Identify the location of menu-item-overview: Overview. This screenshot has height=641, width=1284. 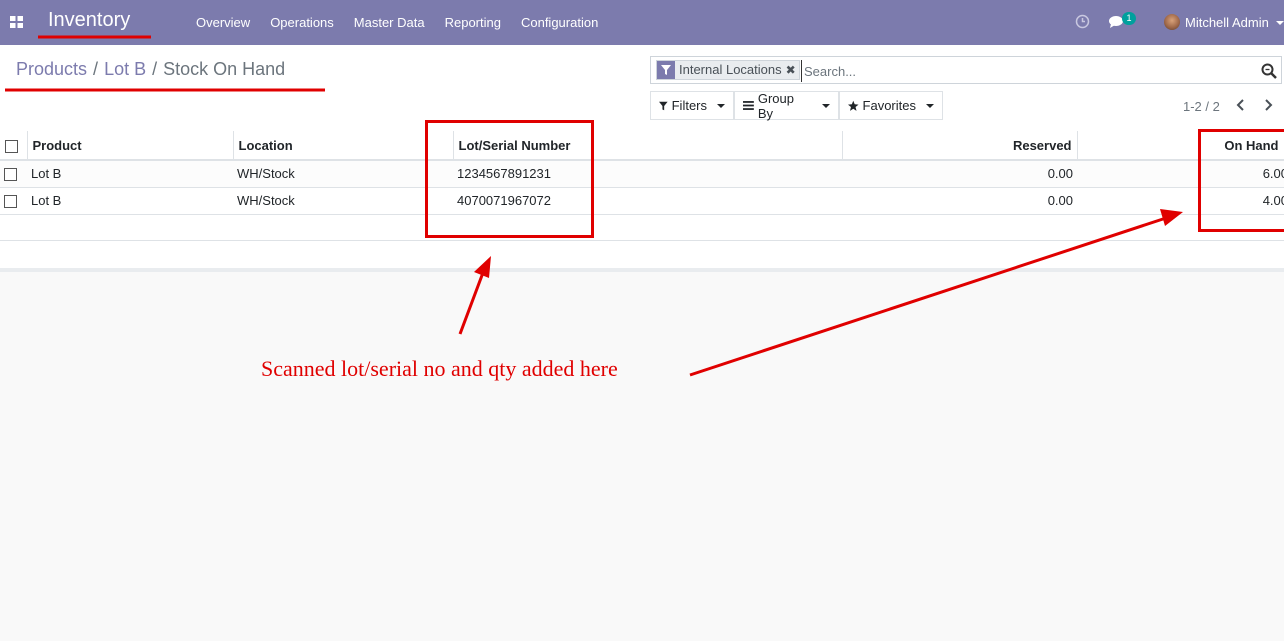
(223, 22).